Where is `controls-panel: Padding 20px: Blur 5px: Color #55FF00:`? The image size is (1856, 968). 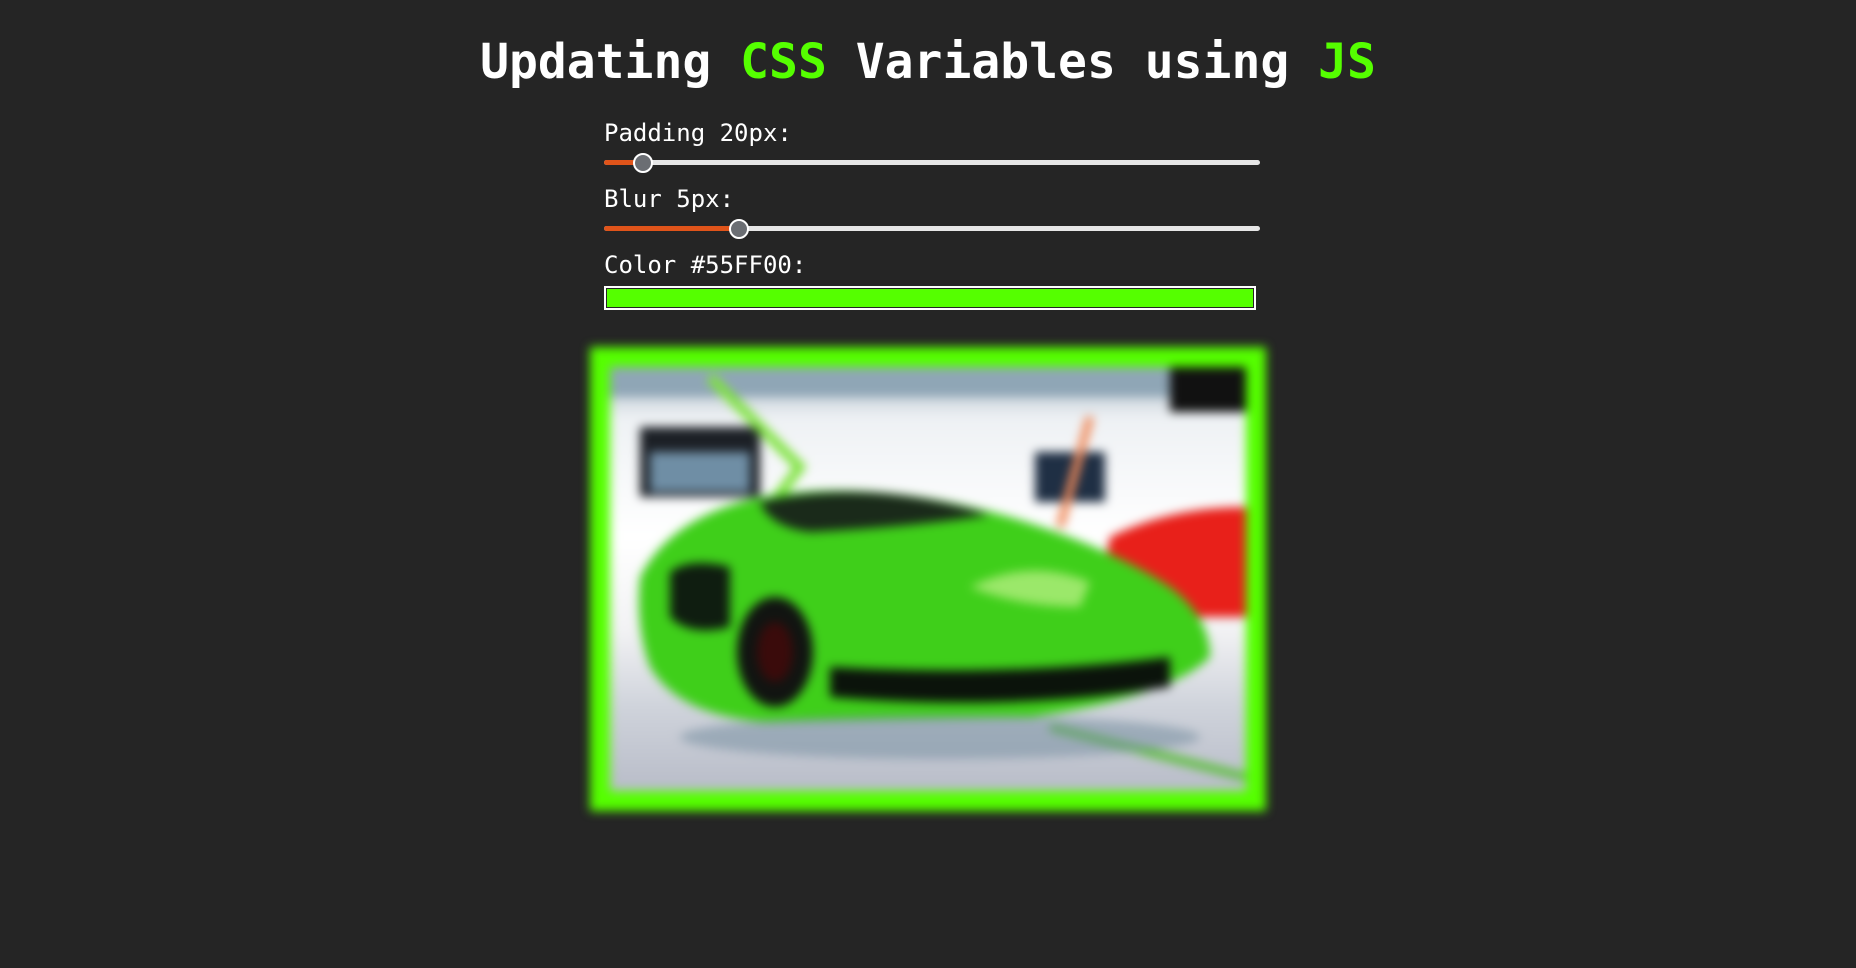
controls-panel: Padding 20px: Blur 5px: Color #55FF00: is located at coordinates (932, 214).